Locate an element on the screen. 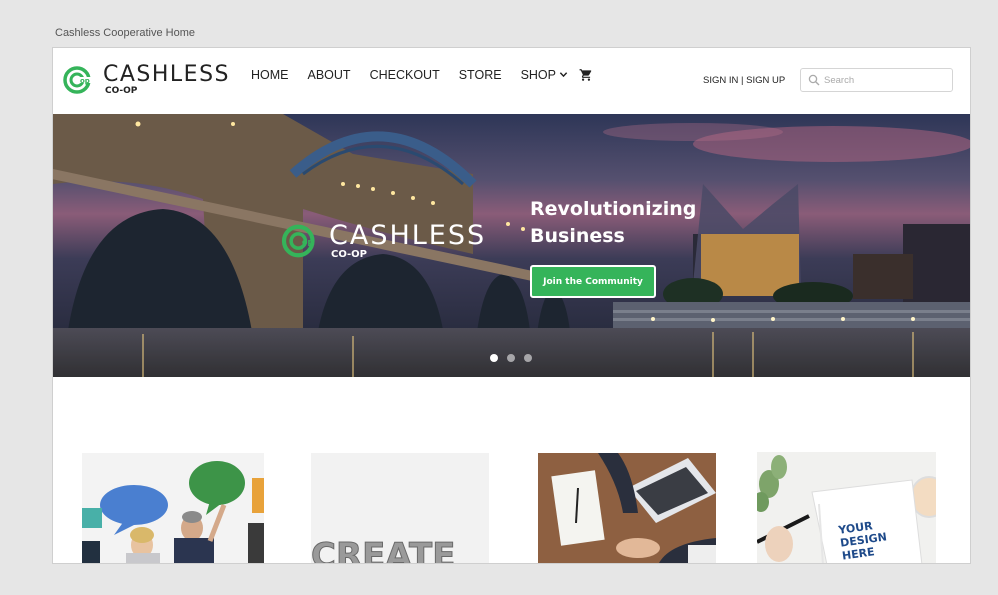 This screenshot has height=595, width=998. feature-card-4: YOUR DESIGN HERE is located at coordinates (846, 507).